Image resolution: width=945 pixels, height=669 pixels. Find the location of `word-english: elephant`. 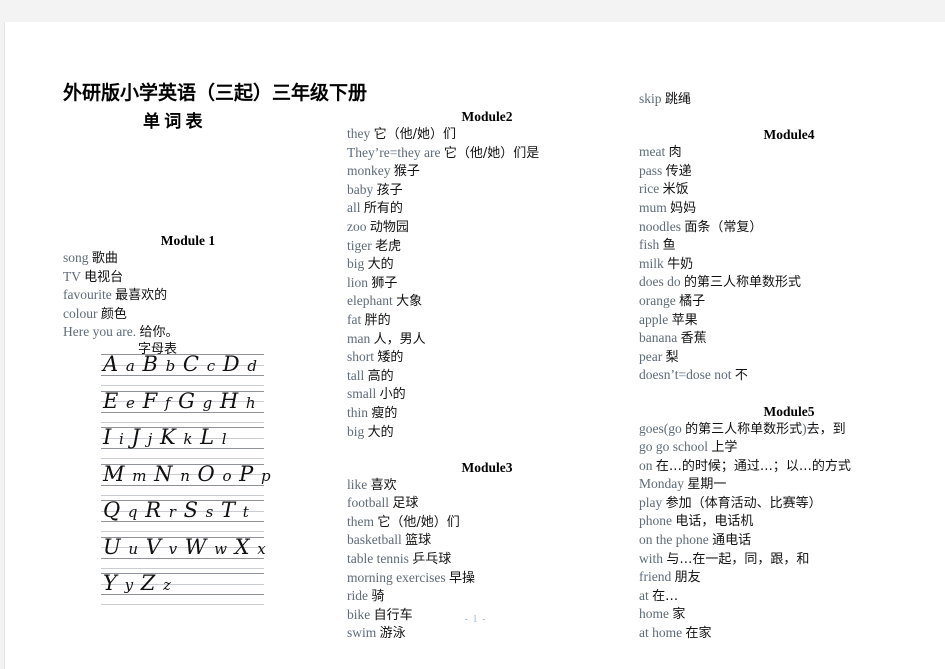

word-english: elephant is located at coordinates (370, 301).